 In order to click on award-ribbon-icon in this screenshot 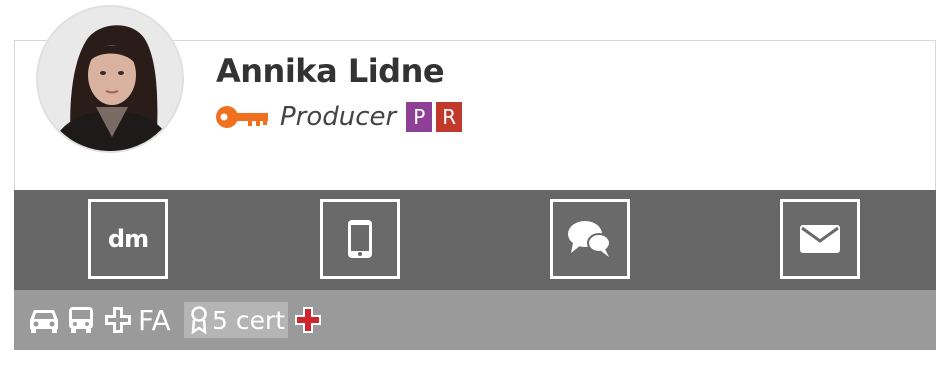, I will do `click(199, 320)`.